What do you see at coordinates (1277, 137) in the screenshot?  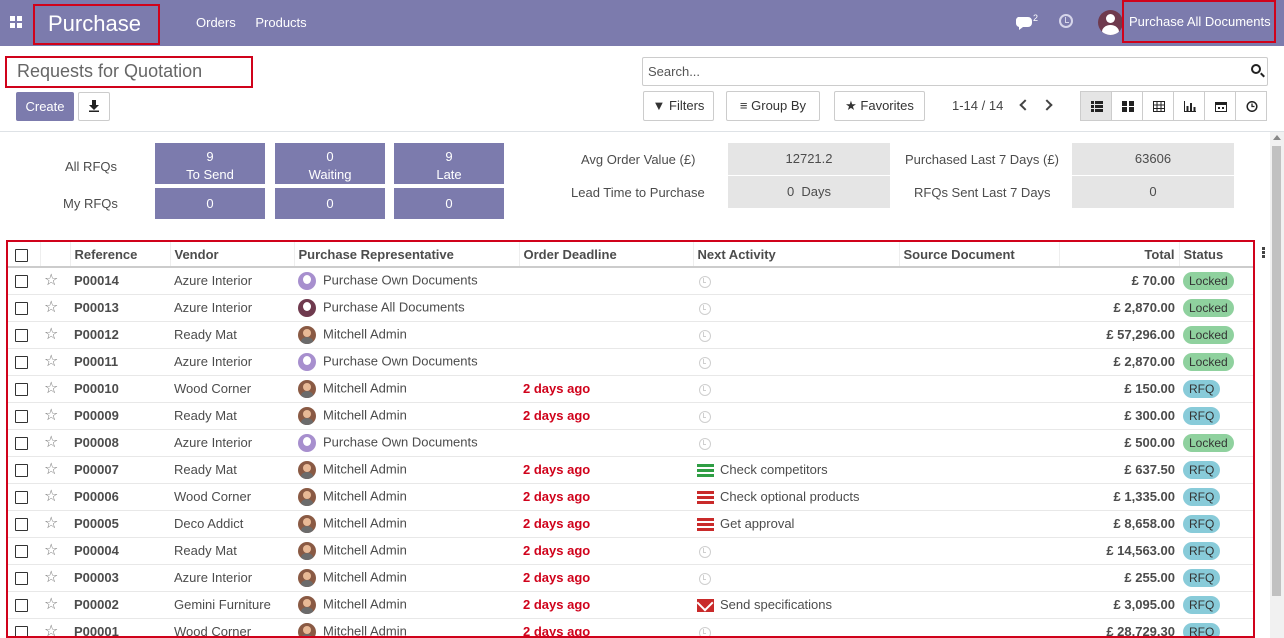 I see `scroll-up-icon` at bounding box center [1277, 137].